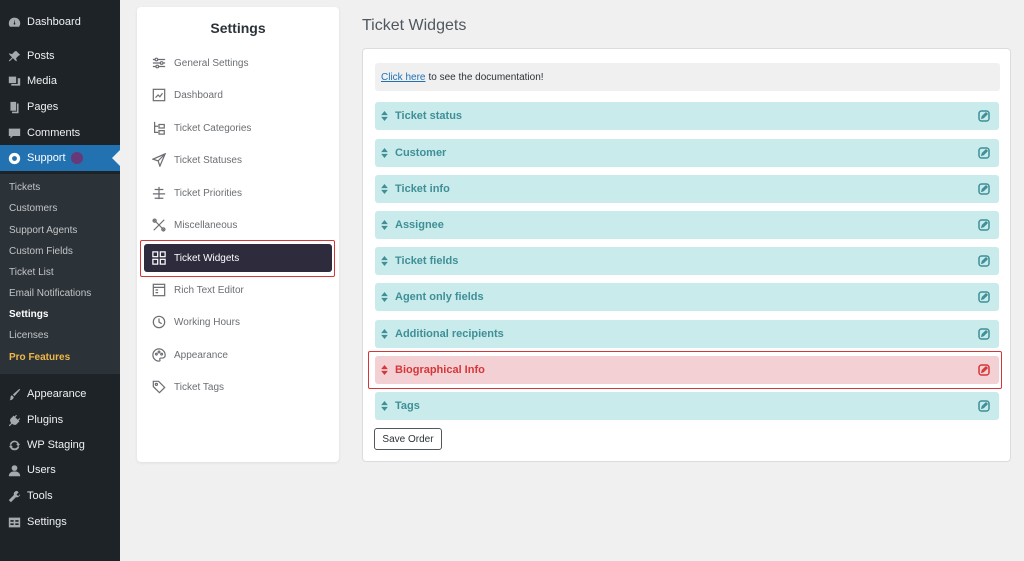  Describe the element at coordinates (213, 128) in the screenshot. I see `settings-item-label: Ticket Categories` at that location.